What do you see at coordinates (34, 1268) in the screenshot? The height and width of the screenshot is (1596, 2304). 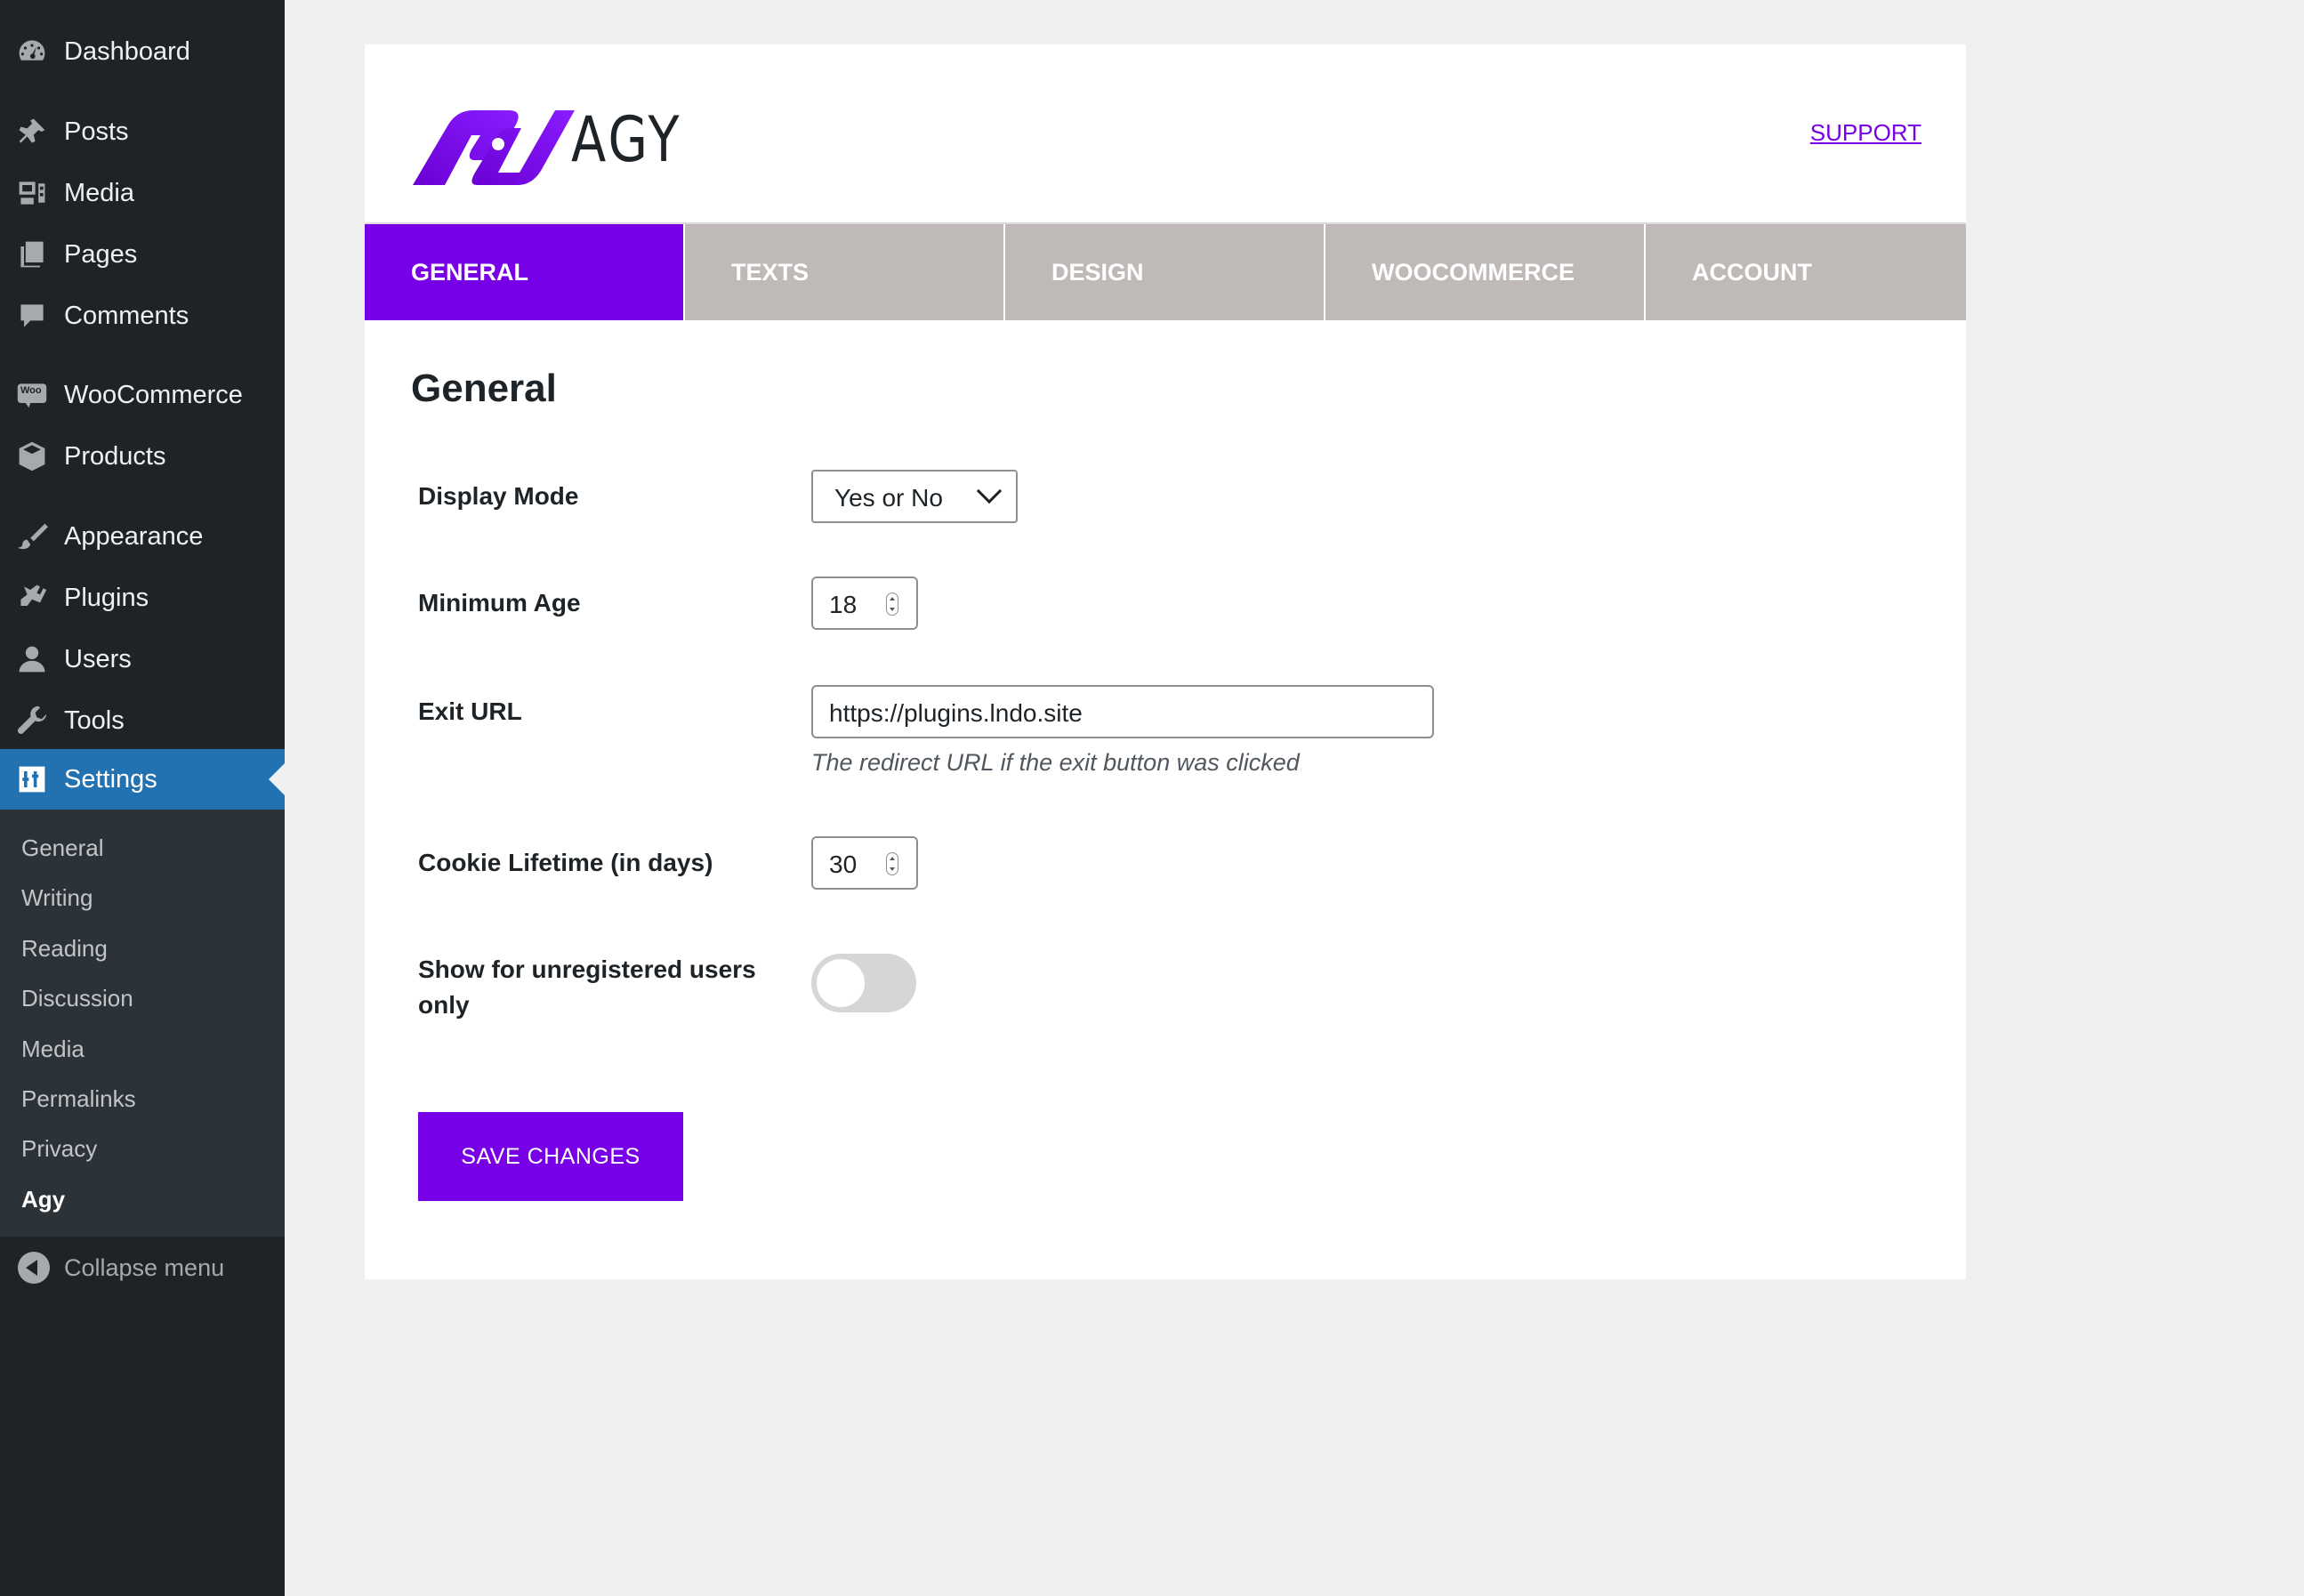 I see `collapse-arrow-icon` at bounding box center [34, 1268].